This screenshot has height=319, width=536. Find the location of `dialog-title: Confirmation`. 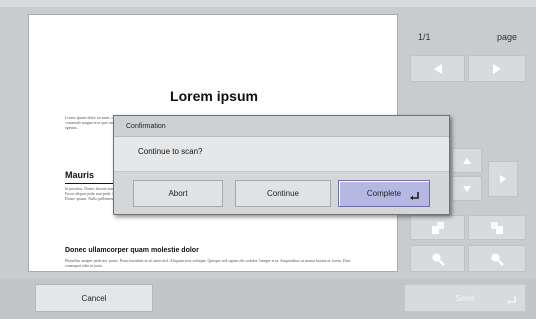

dialog-title: Confirmation is located at coordinates (146, 126).